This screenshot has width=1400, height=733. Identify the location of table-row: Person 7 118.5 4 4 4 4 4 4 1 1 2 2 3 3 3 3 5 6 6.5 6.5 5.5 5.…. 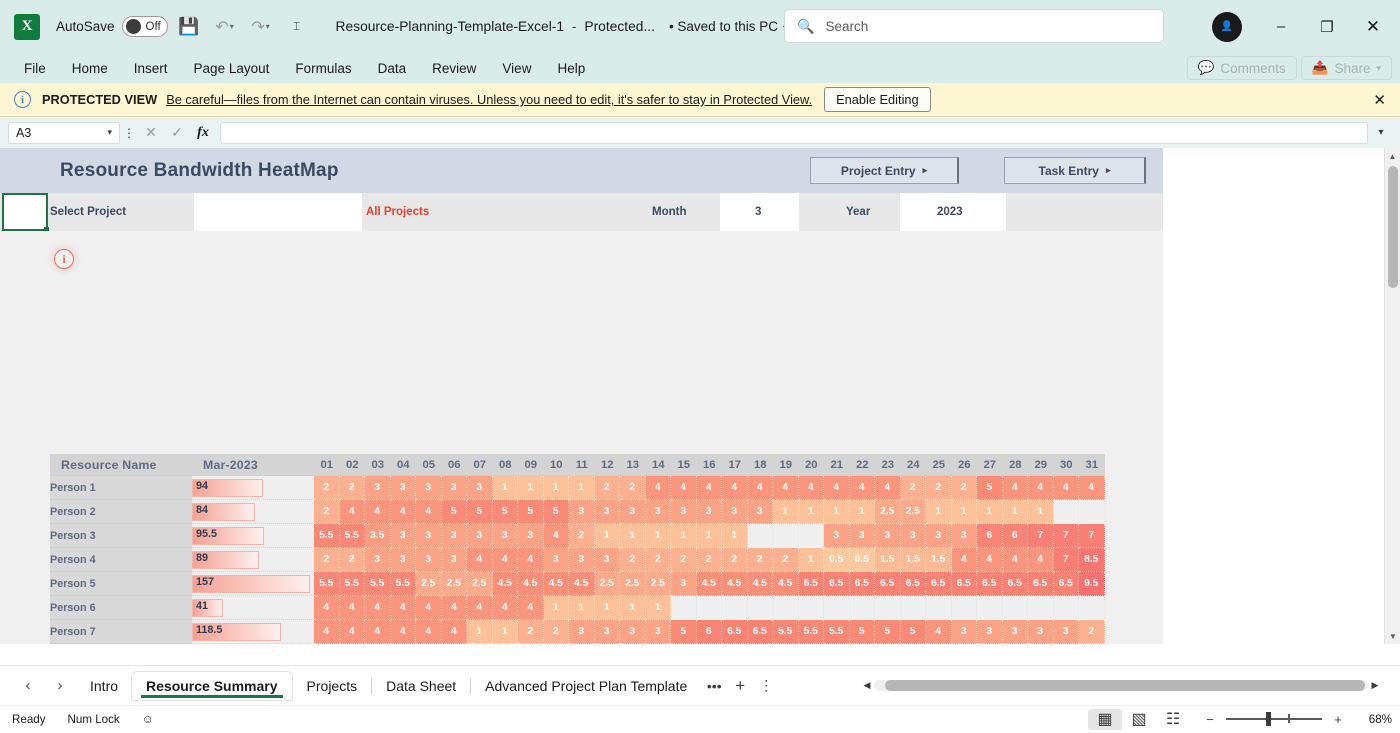
(577, 632).